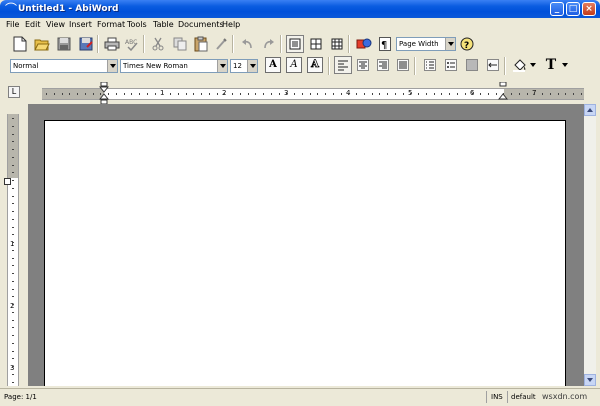 Image resolution: width=600 pixels, height=406 pixels. Describe the element at coordinates (137, 25) in the screenshot. I see `menu-tools: Tools` at that location.